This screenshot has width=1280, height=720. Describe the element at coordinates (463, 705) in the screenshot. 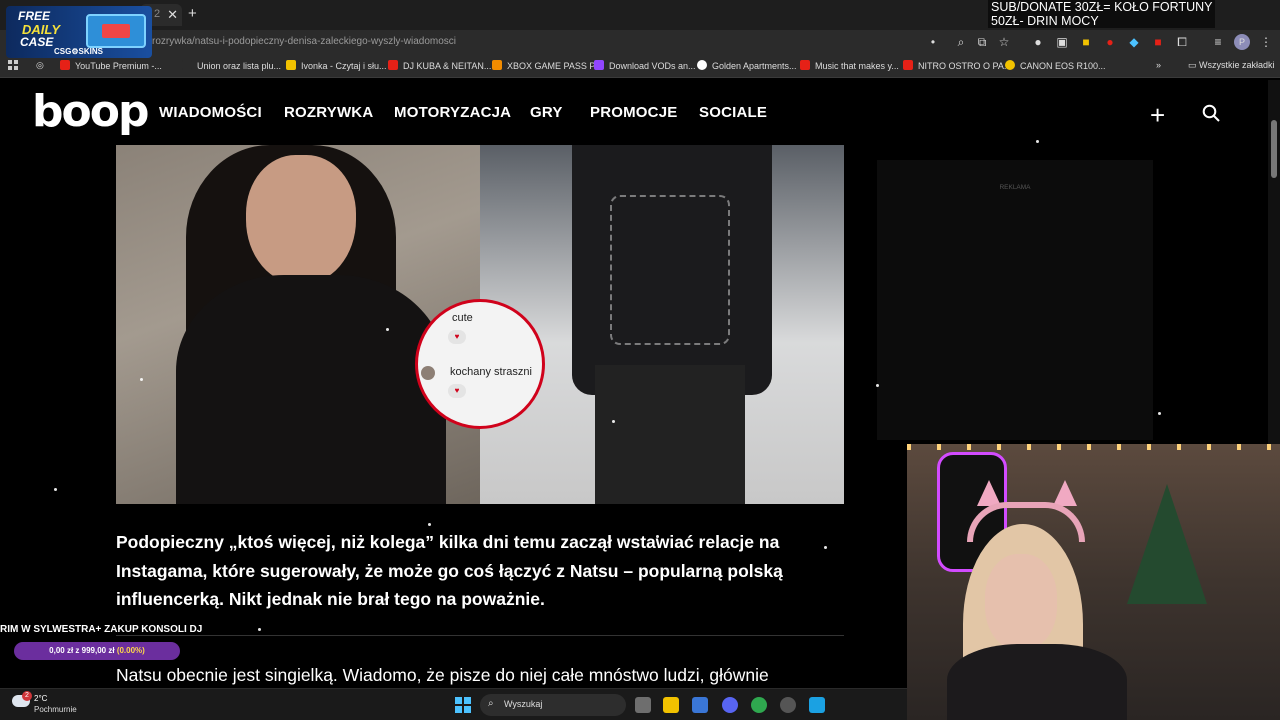

I see `windows-start-icon` at that location.